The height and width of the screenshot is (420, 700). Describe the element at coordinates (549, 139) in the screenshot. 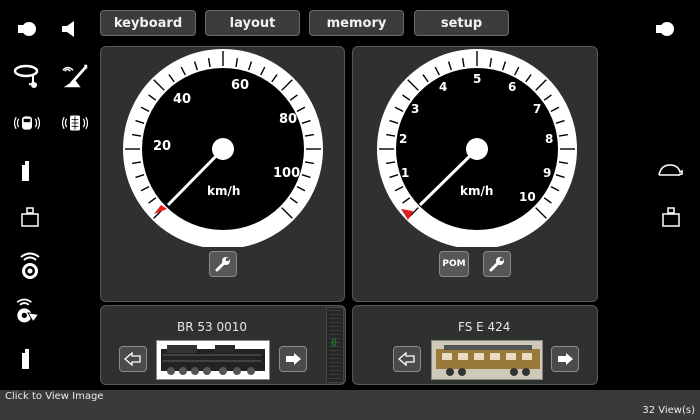

I see `gauge-step-8: 8` at that location.